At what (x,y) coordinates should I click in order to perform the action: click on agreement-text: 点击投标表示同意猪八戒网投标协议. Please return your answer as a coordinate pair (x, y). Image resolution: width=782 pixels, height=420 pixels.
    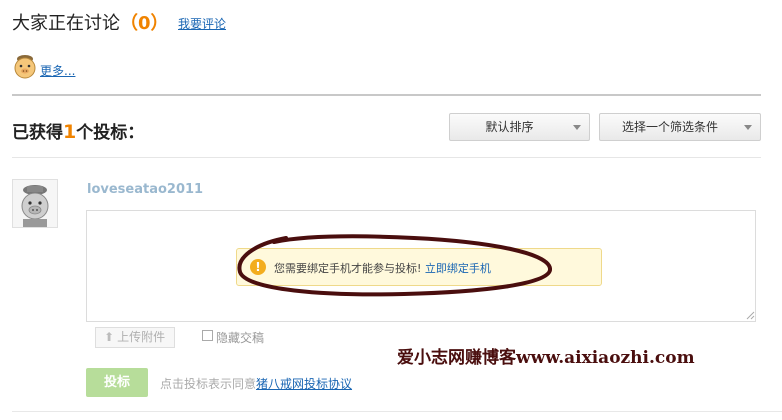
    Looking at the image, I should click on (256, 383).